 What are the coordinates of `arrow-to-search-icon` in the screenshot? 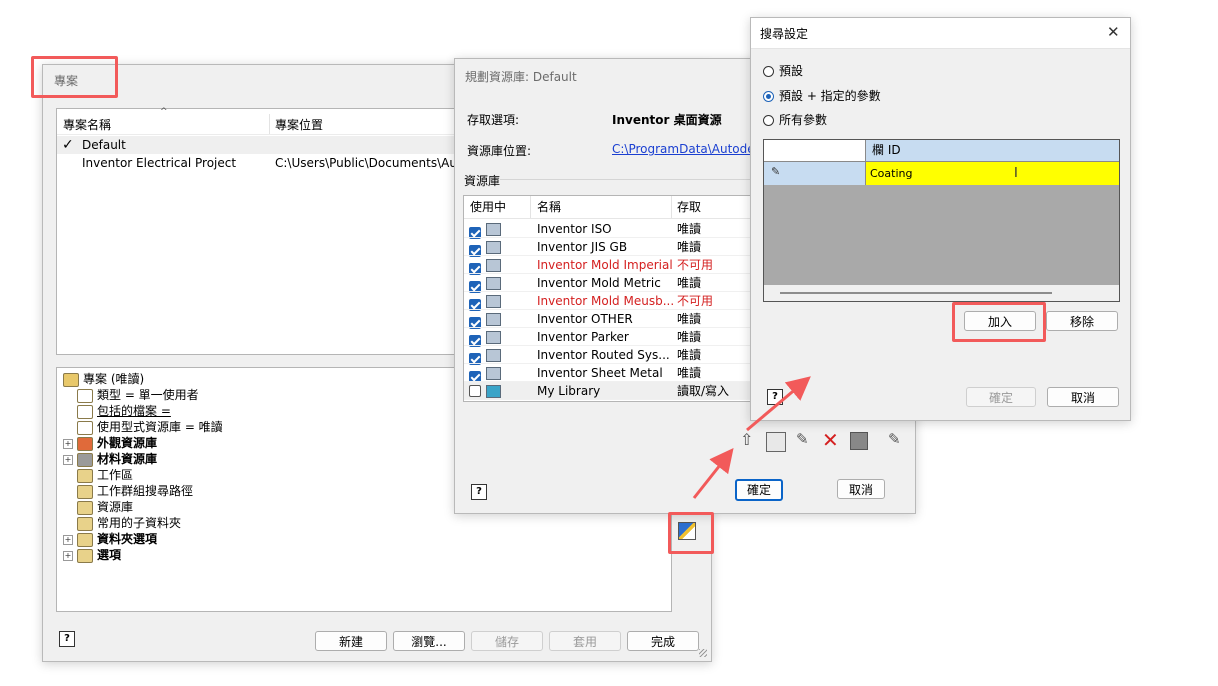 It's located at (713, 473).